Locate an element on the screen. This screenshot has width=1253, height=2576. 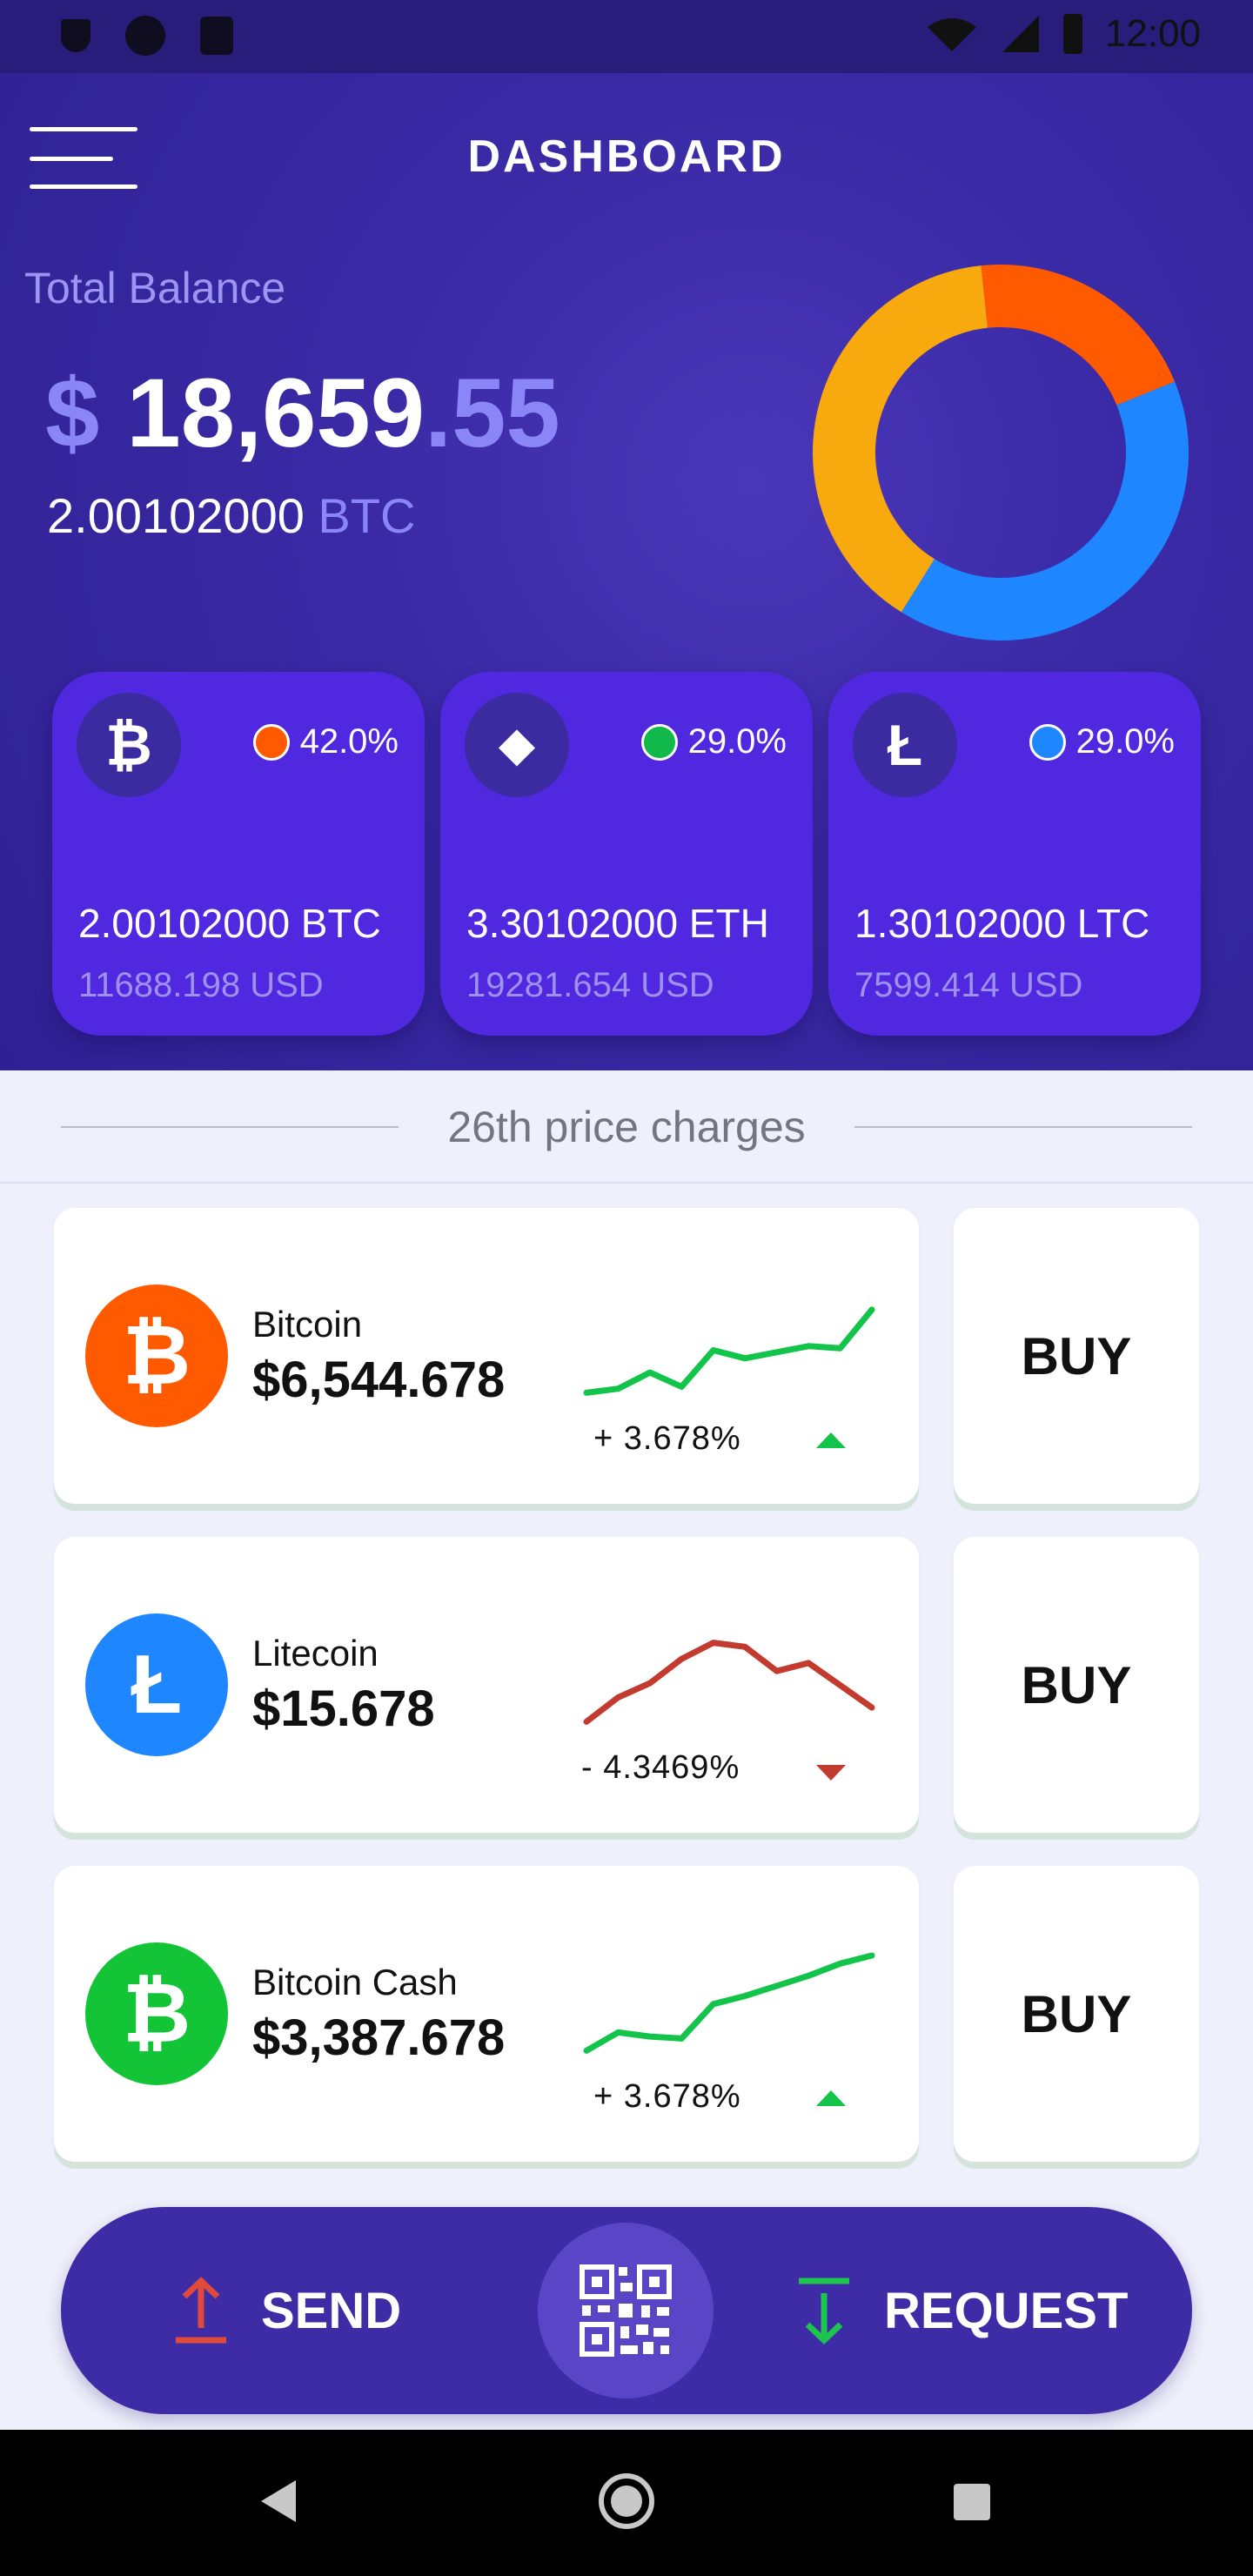
qr-code-icon is located at coordinates (626, 2310).